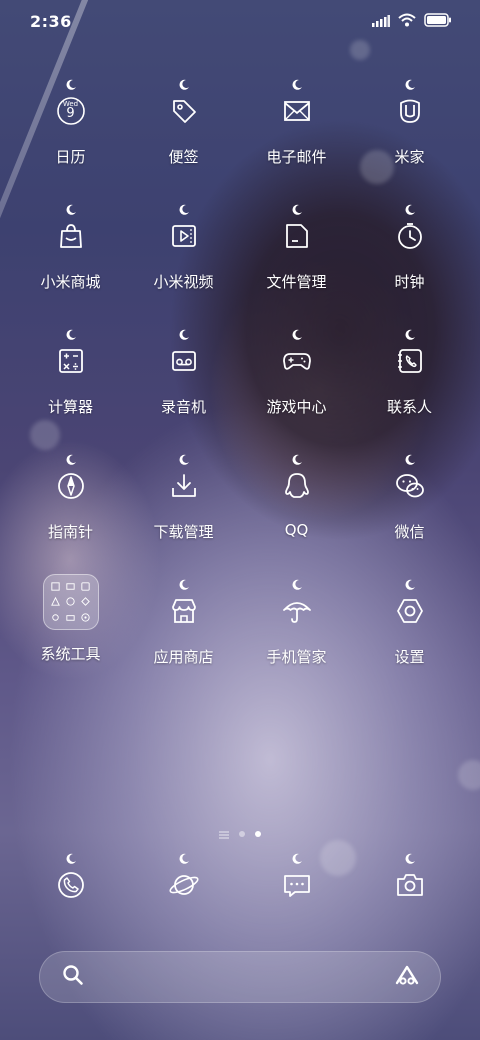 The height and width of the screenshot is (1040, 480). I want to click on dock, so click(240, 877).